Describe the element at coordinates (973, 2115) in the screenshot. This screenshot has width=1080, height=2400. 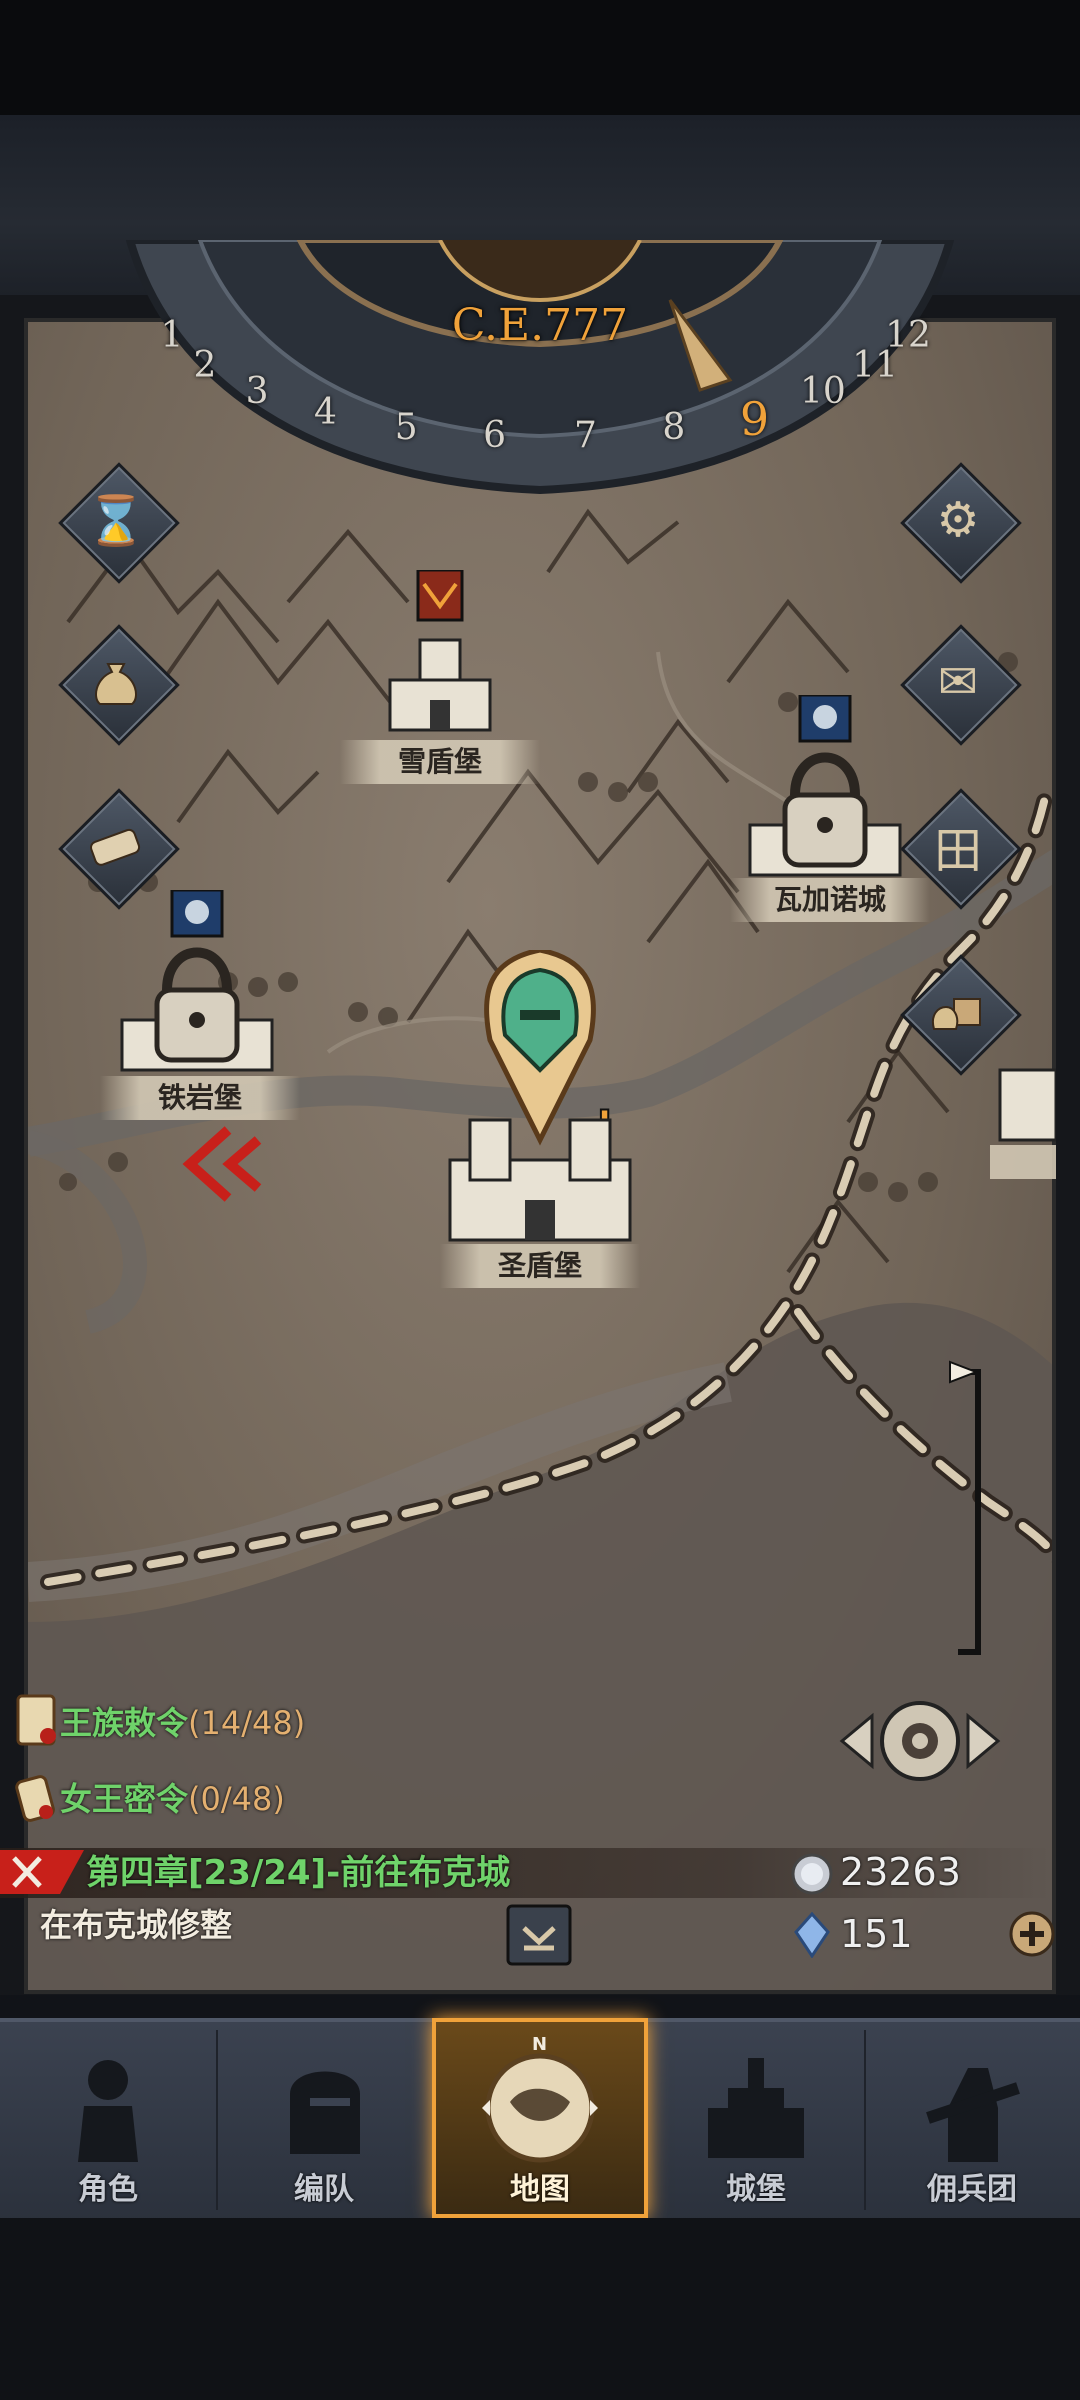
I see `mercenary-icon` at that location.